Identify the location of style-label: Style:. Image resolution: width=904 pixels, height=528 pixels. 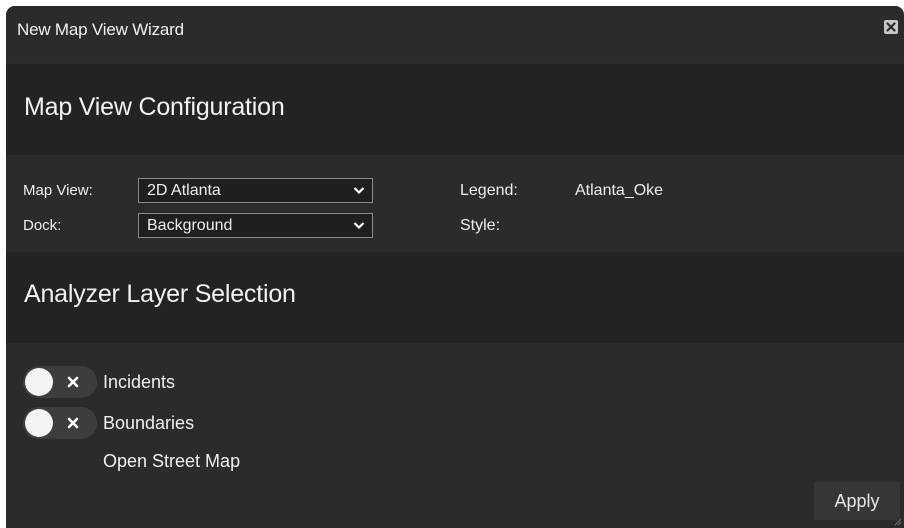
(480, 225).